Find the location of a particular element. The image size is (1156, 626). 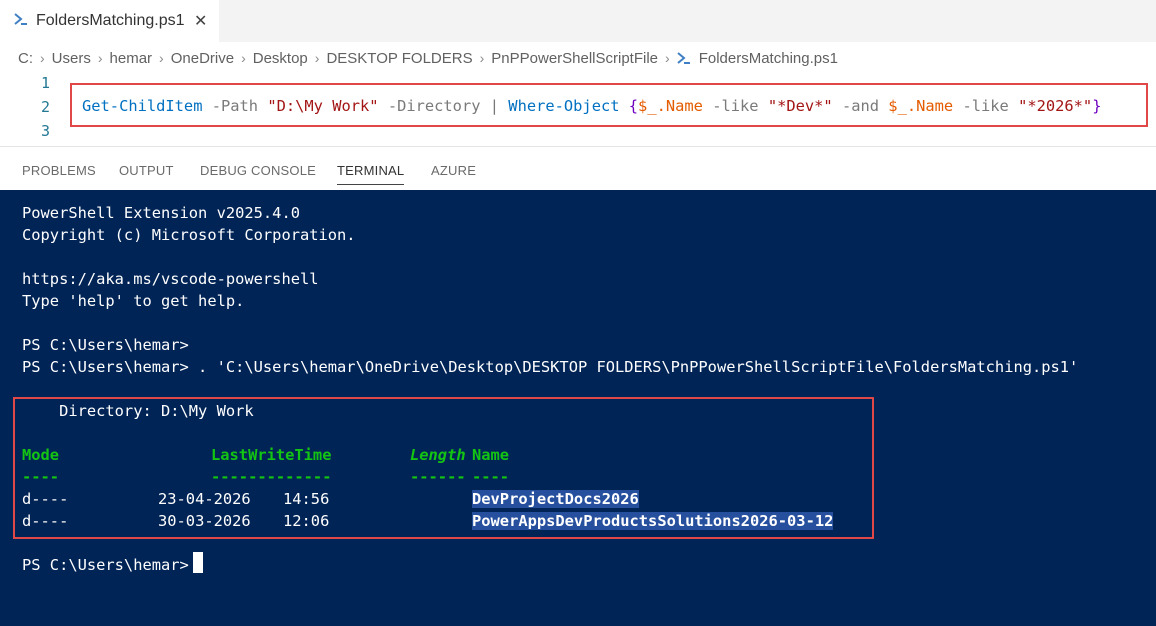

row-date: 30-03-2026 is located at coordinates (204, 521).